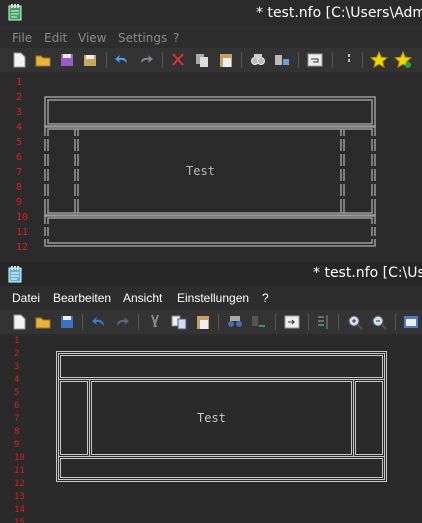  Describe the element at coordinates (324, 322) in the screenshot. I see `column-icon` at that location.